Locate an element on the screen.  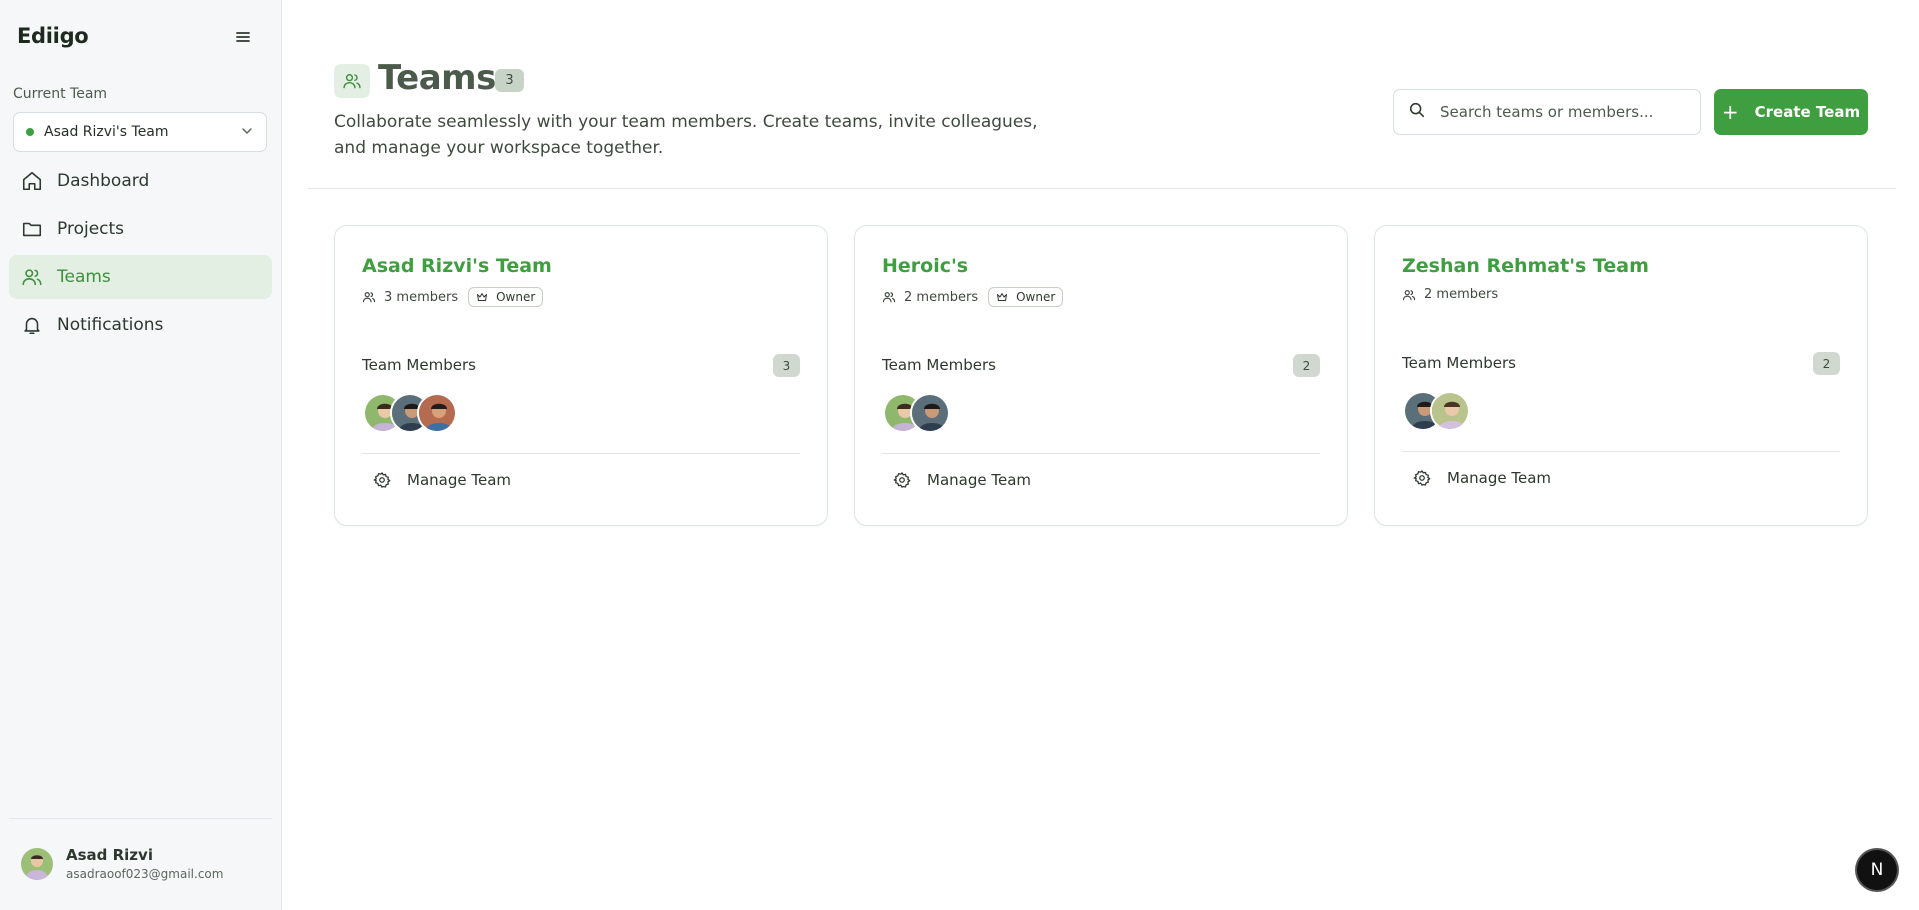
teams-count-badge: 3 is located at coordinates (509, 80).